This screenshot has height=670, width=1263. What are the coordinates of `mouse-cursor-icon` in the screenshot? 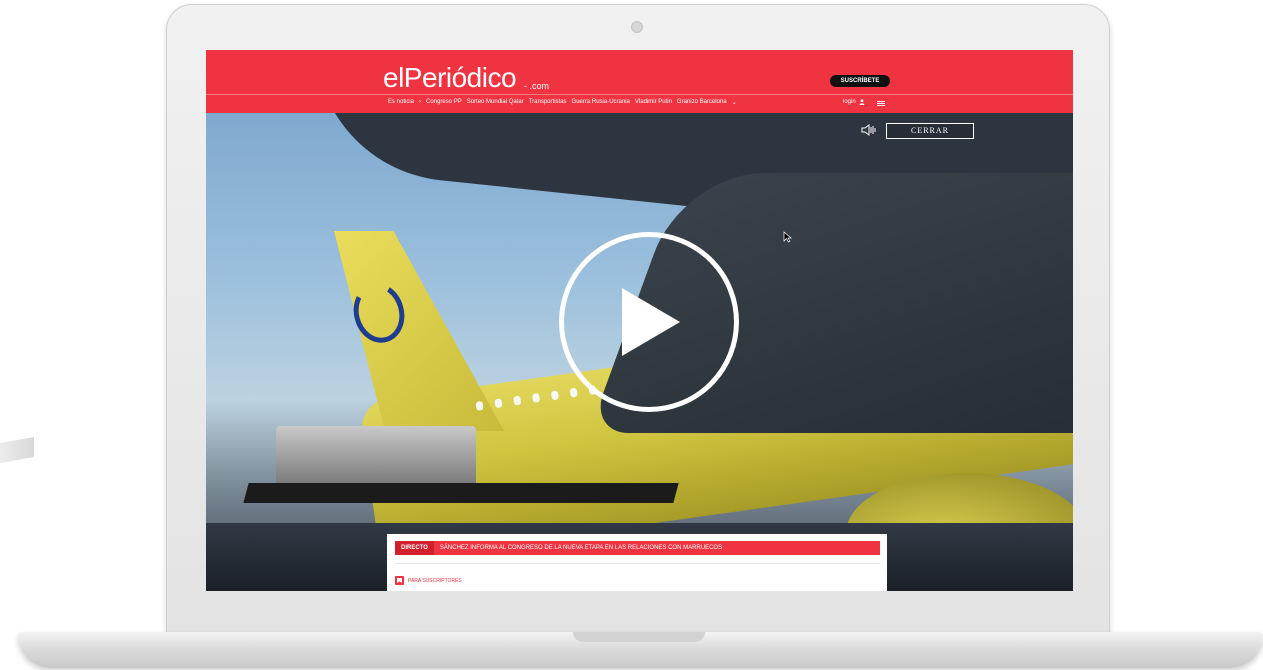 It's located at (787, 237).